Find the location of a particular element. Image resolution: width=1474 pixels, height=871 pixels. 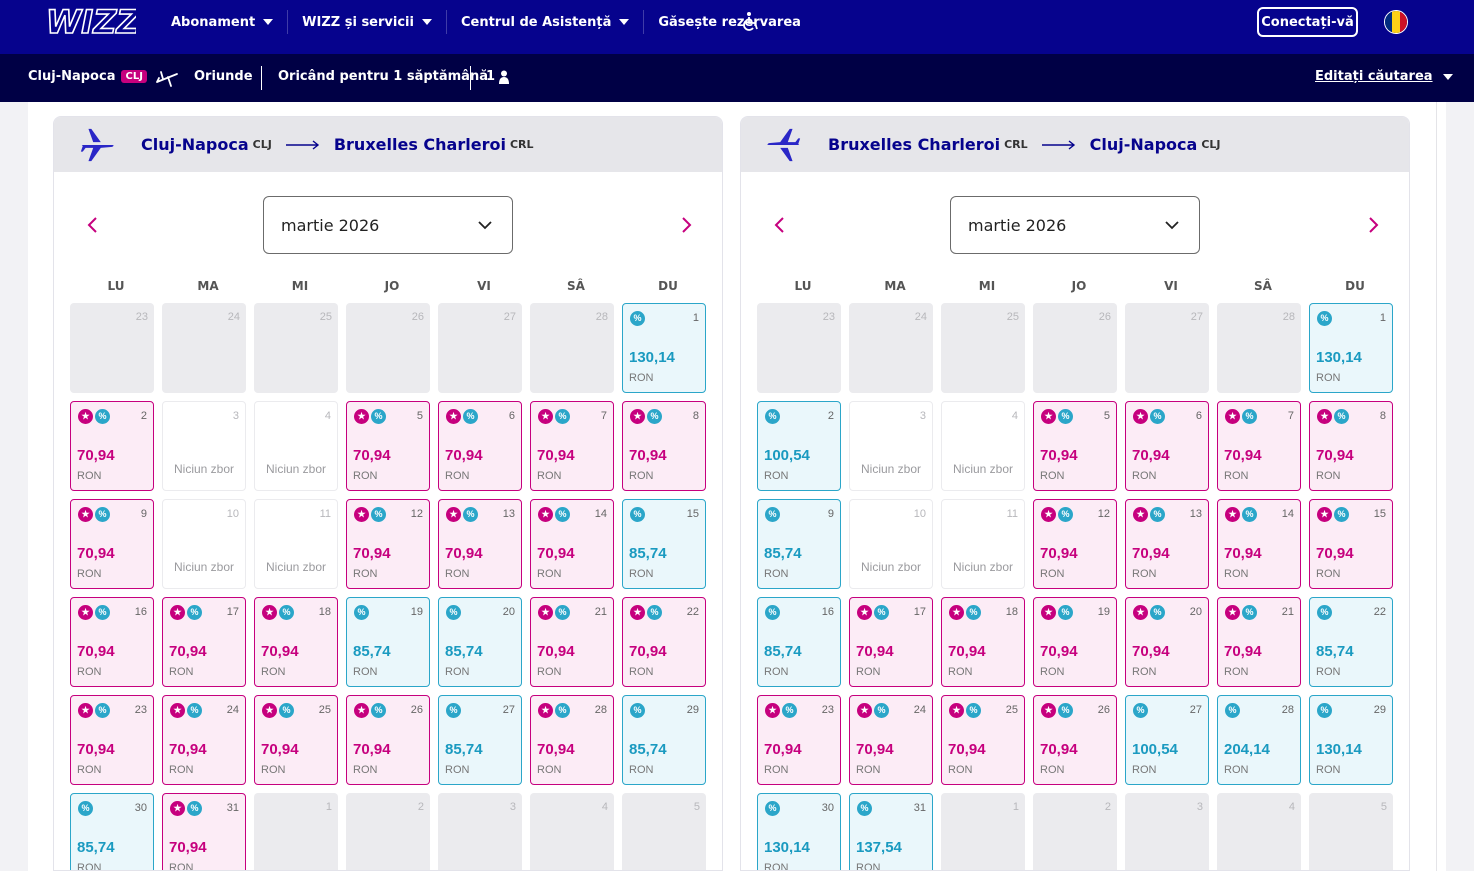

weekday-label: MI is located at coordinates (300, 286).